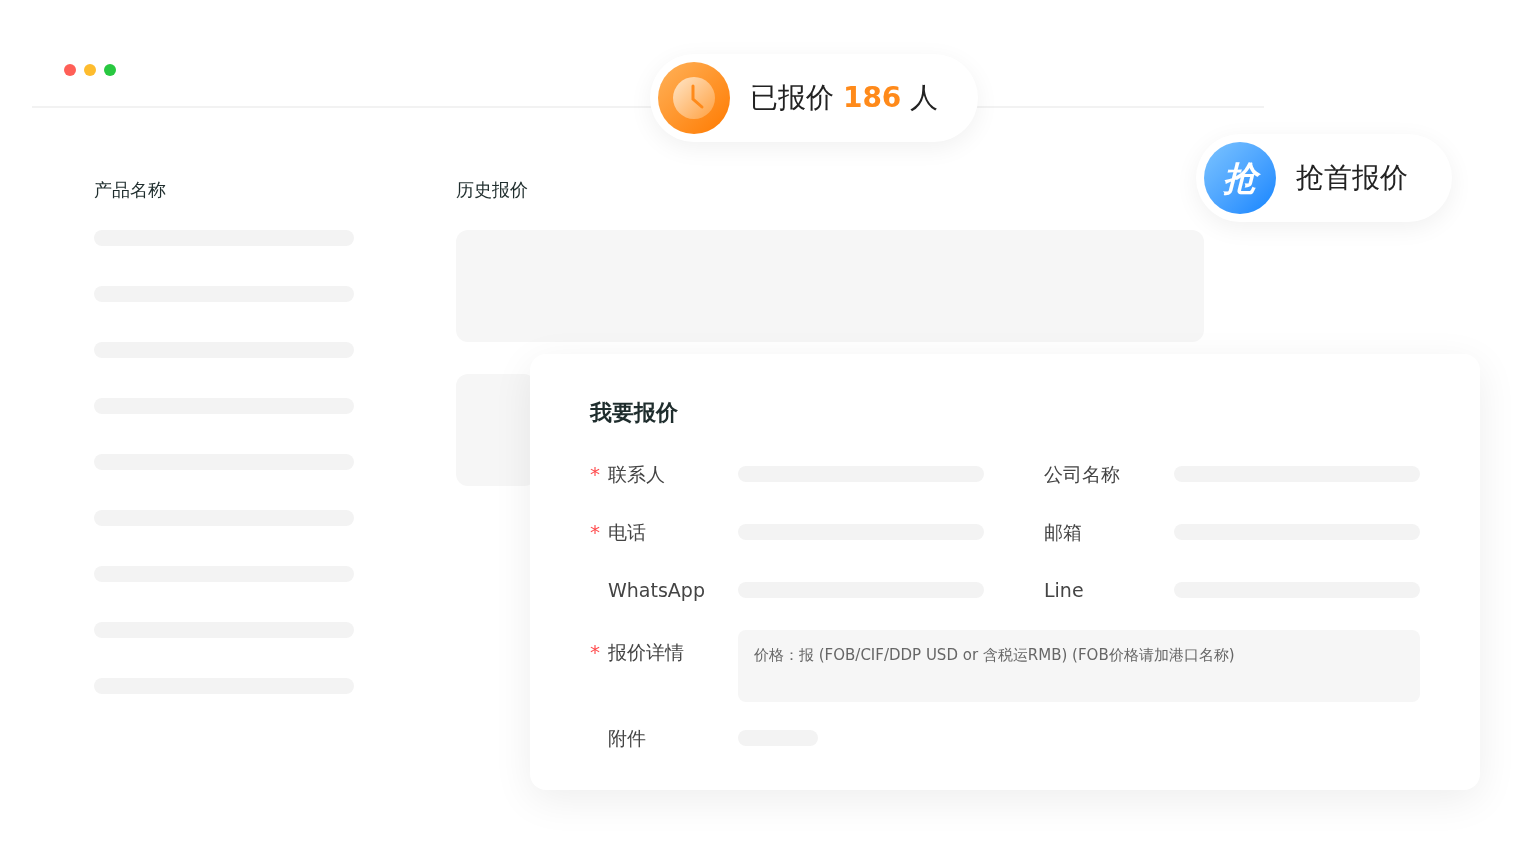  I want to click on form-title: 我要报价, so click(634, 413).